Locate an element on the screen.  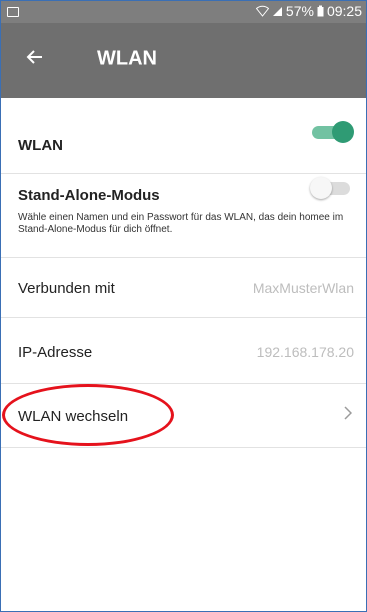
wlan-label: WLAN is located at coordinates (40, 145).